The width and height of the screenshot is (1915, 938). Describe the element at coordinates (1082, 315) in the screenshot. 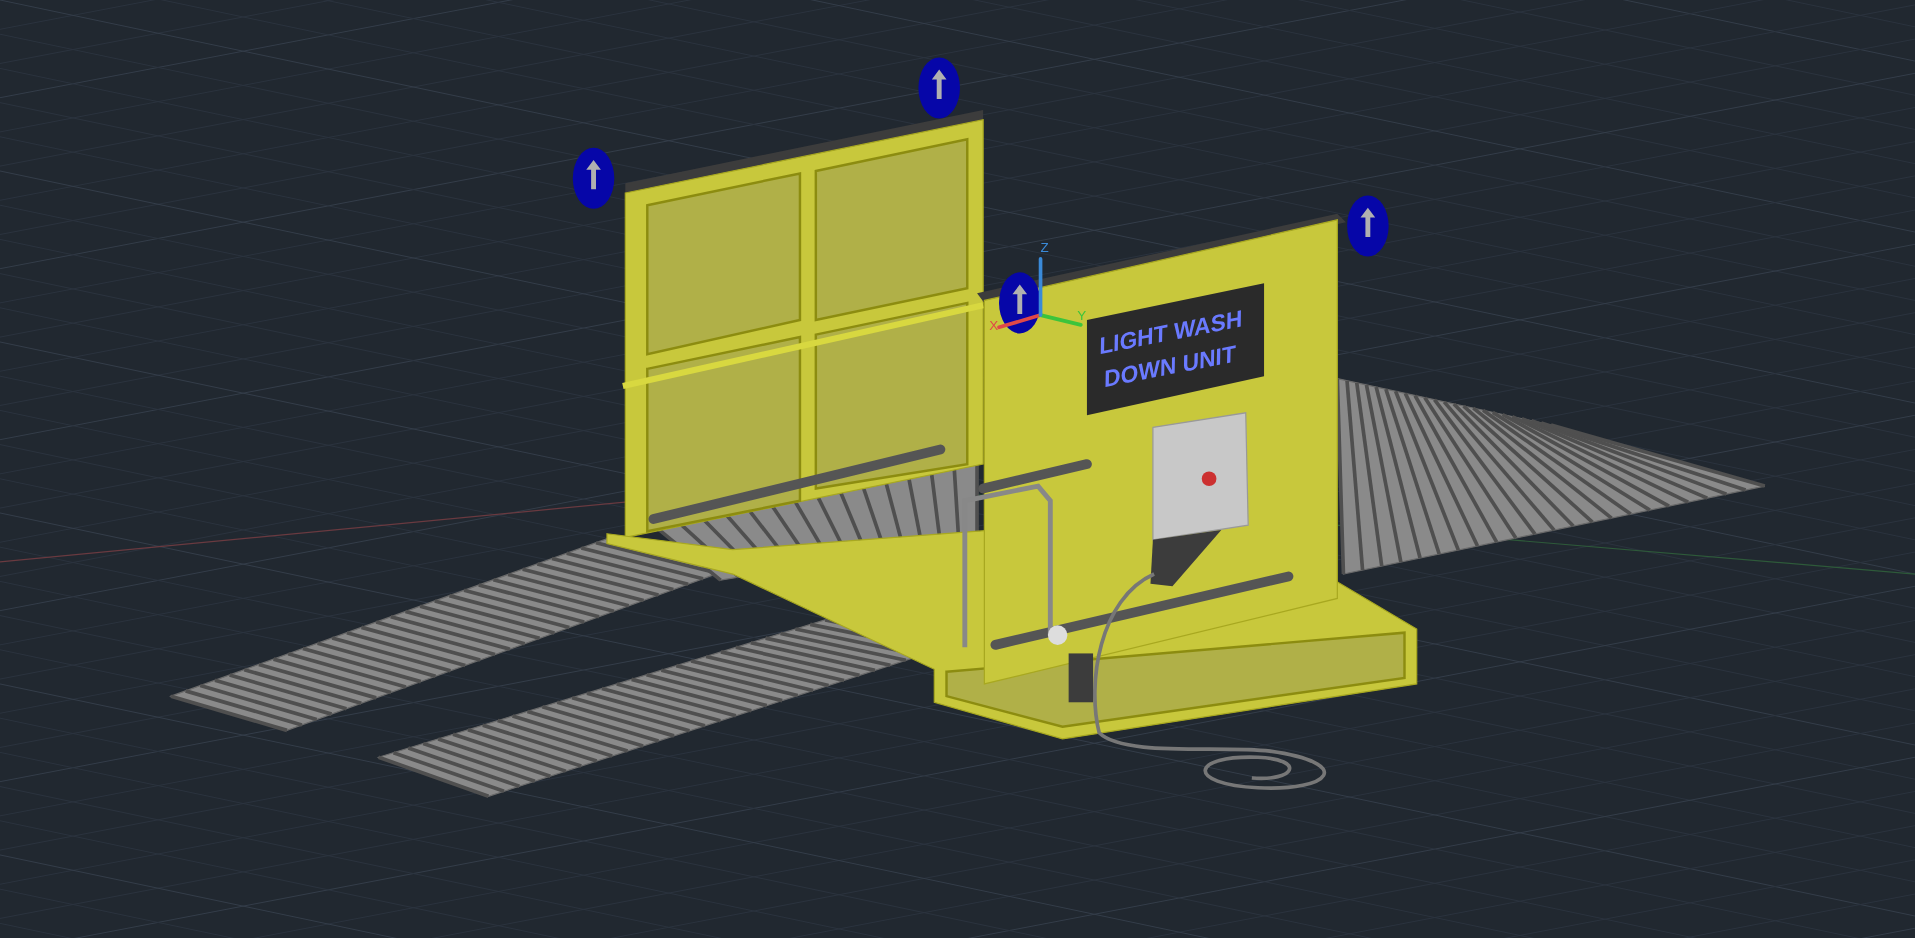

I see `axis-label: Y` at that location.